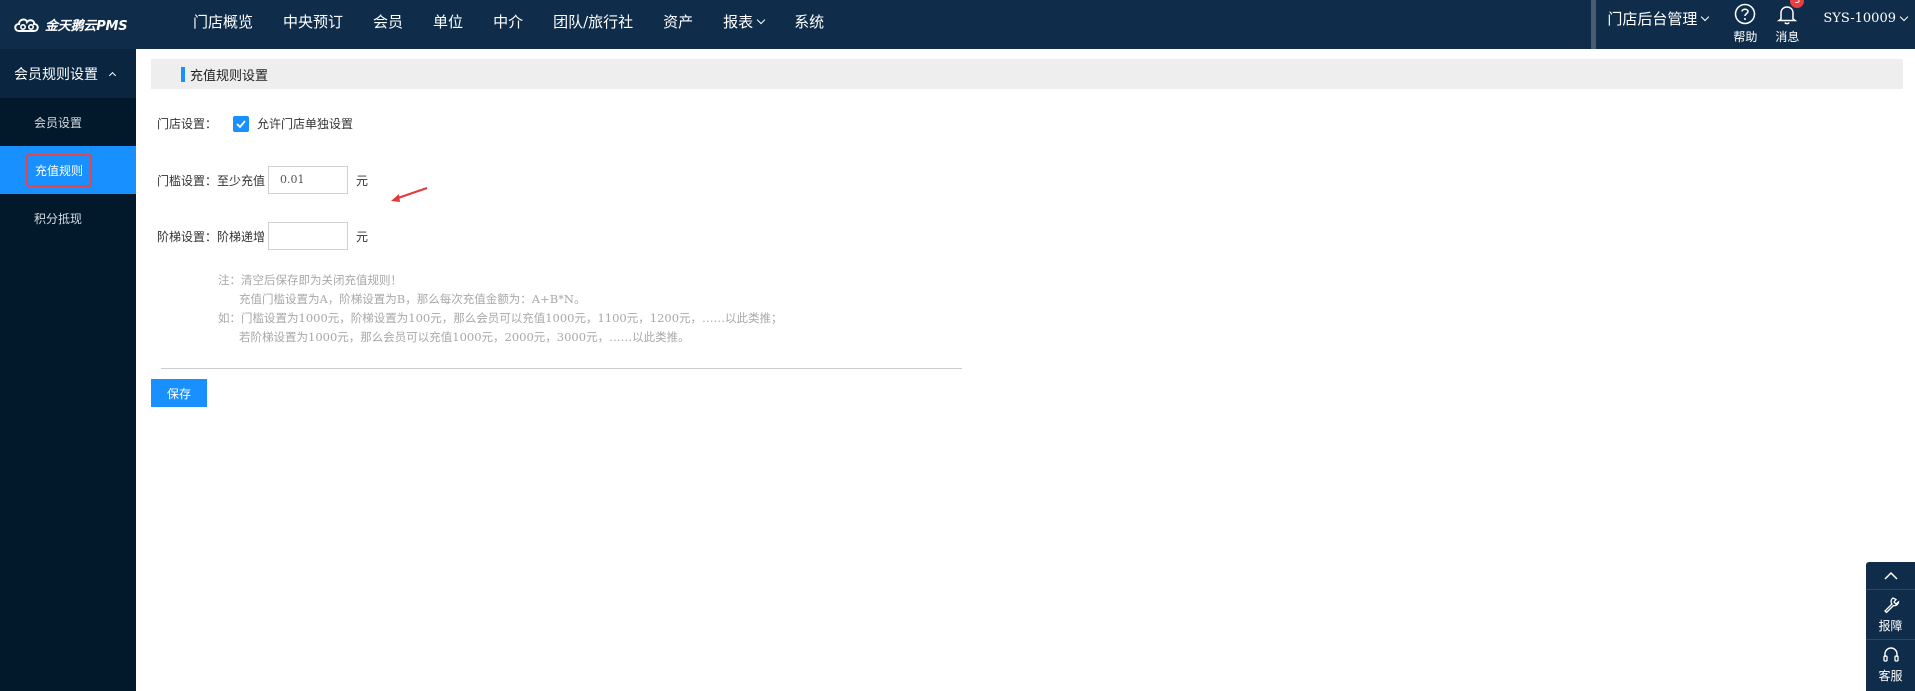 This screenshot has width=1915, height=691. What do you see at coordinates (187, 180) in the screenshot?
I see `threshold-label: 门槛设置：` at bounding box center [187, 180].